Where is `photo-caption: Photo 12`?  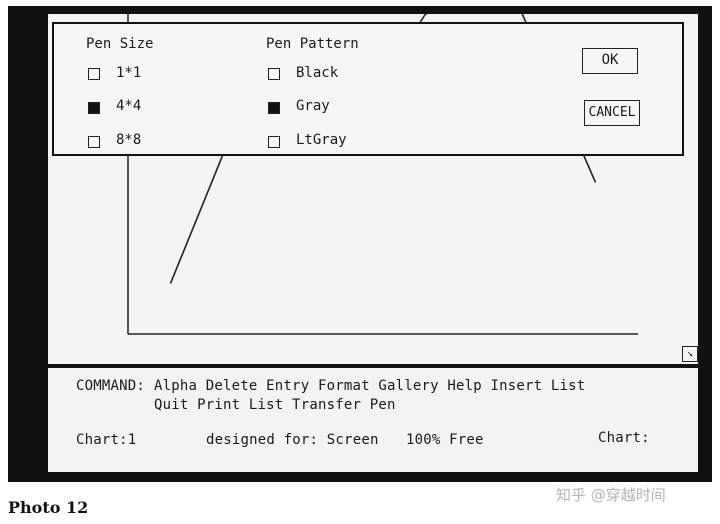
photo-caption: Photo 12 is located at coordinates (48, 507).